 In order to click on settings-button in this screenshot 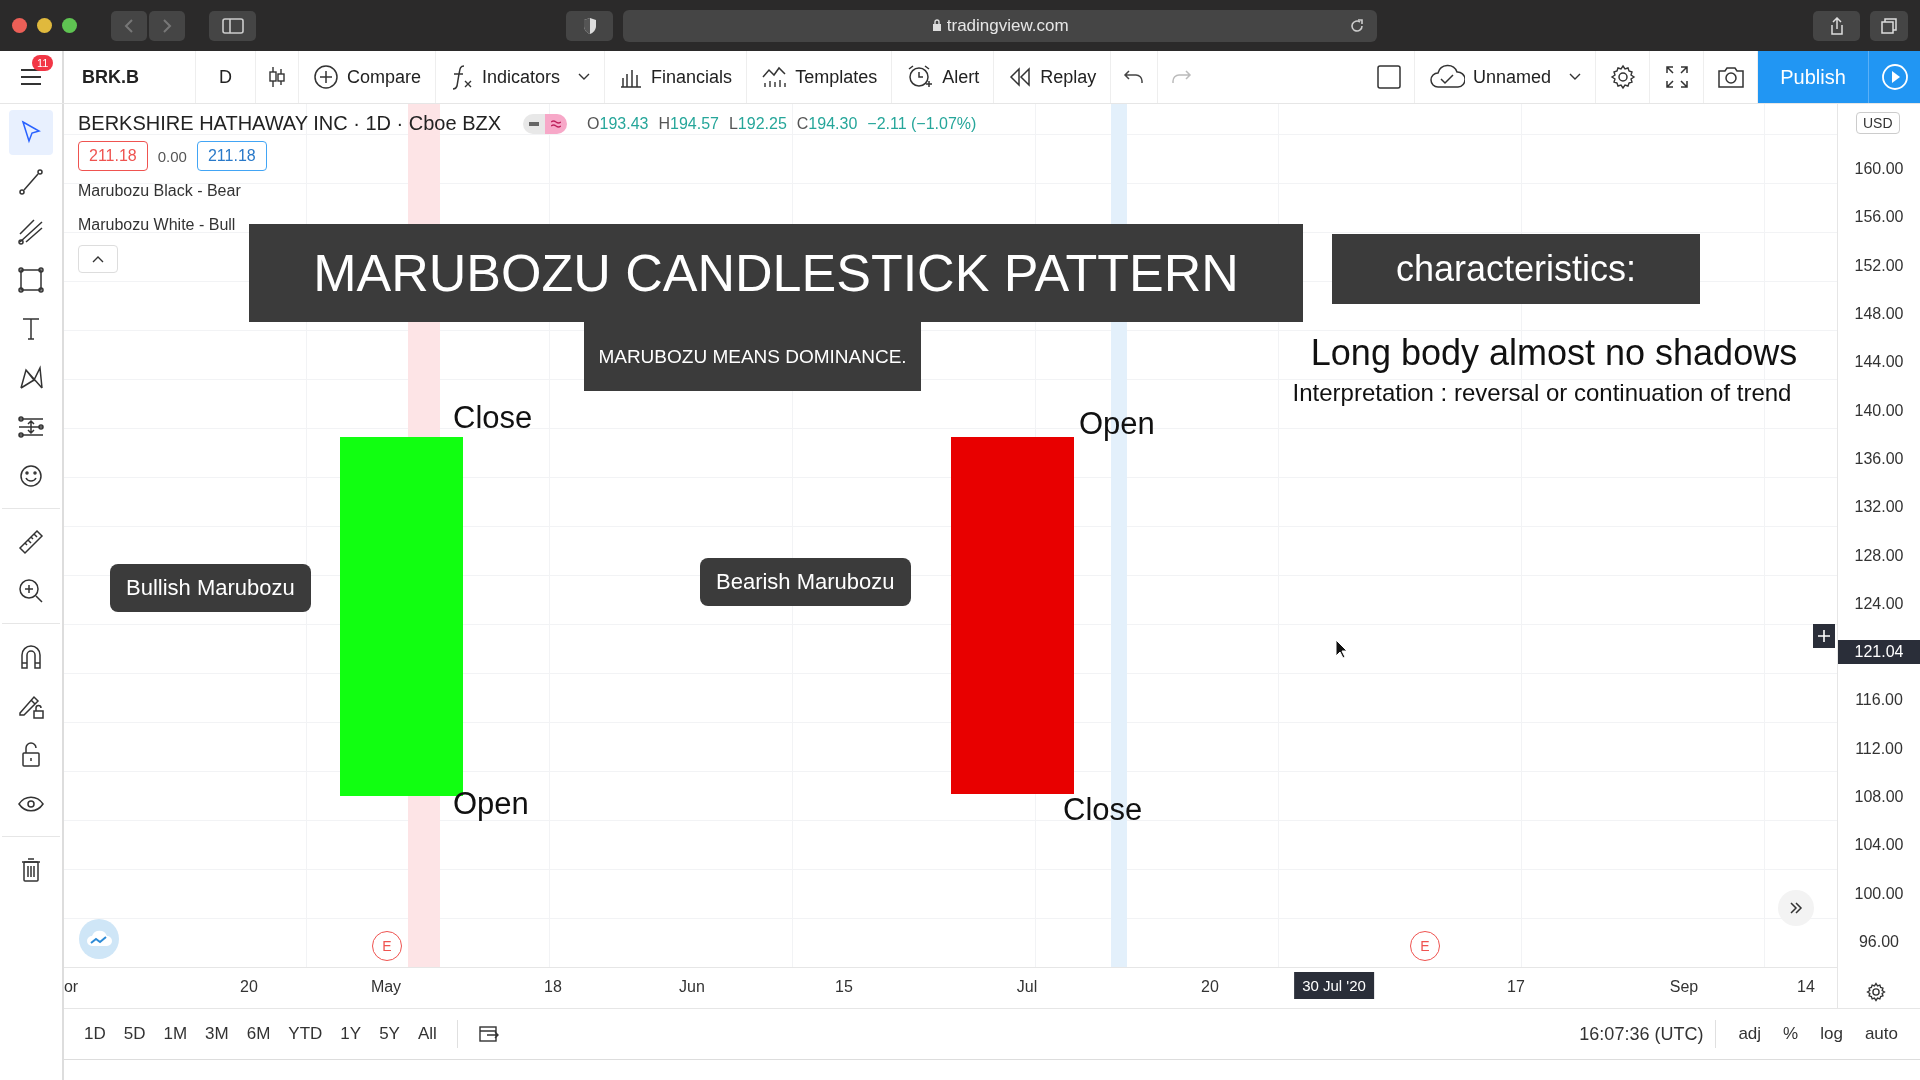, I will do `click(1876, 992)`.